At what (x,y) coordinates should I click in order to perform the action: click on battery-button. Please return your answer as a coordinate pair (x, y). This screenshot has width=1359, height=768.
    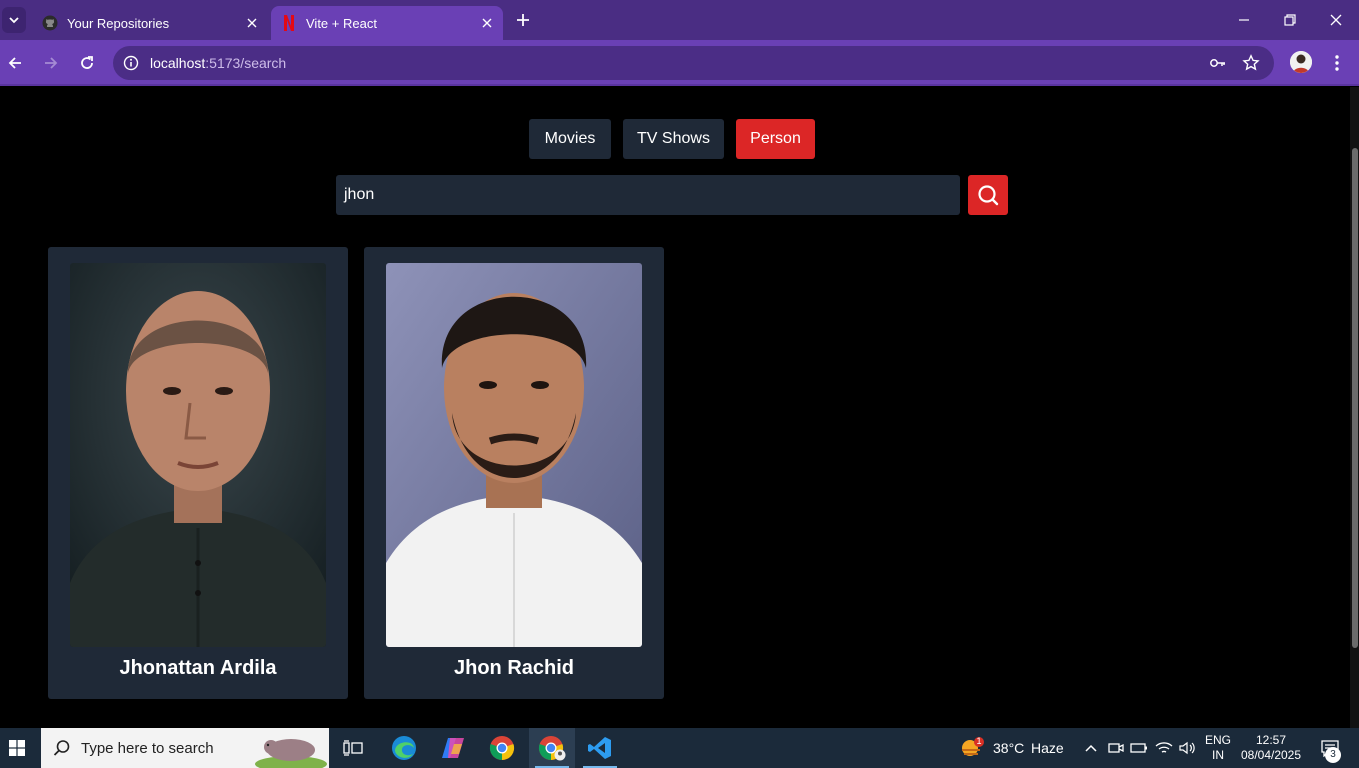
    Looking at the image, I should click on (1139, 748).